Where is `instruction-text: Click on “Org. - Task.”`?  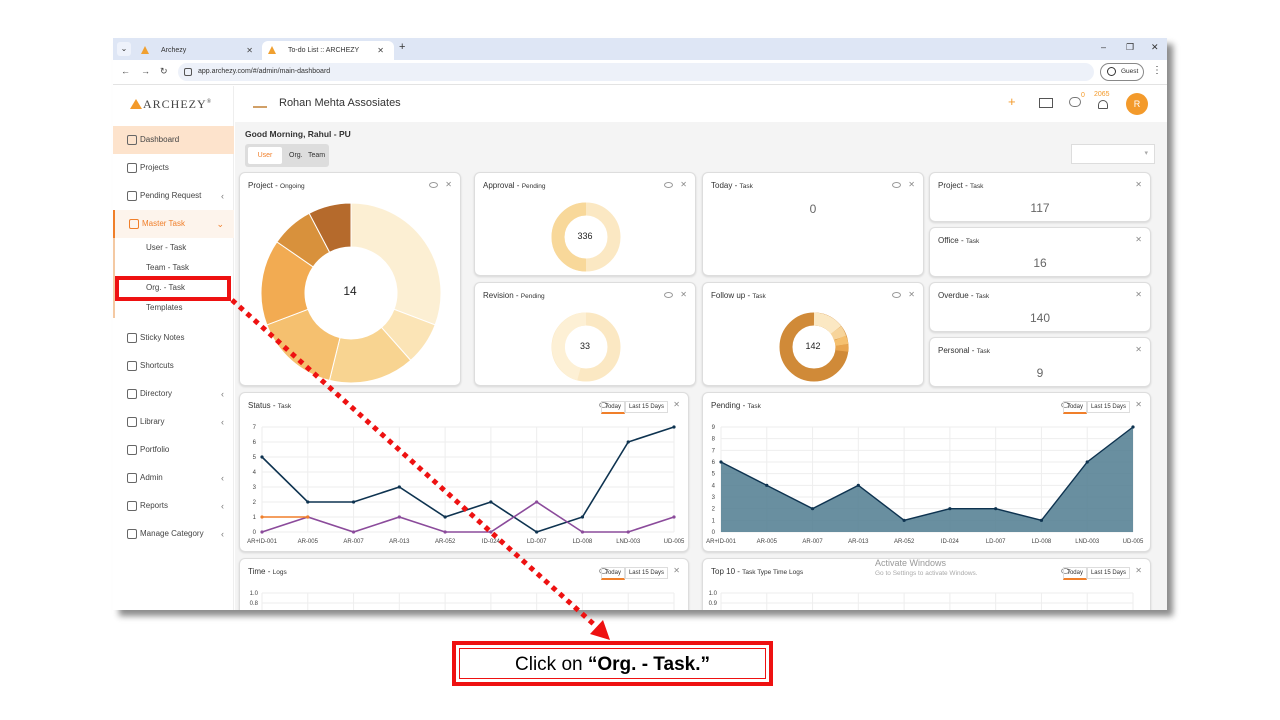
instruction-text: Click on “Org. - Task.” is located at coordinates (612, 663).